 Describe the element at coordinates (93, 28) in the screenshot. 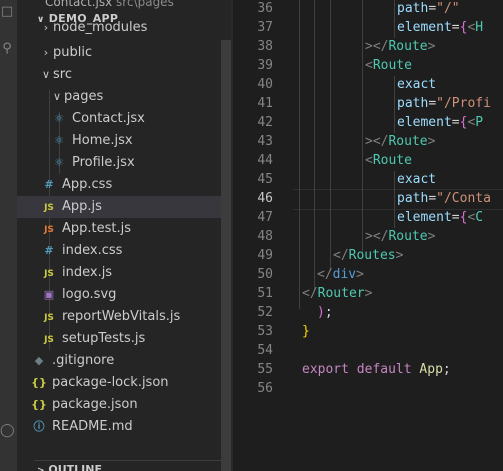

I see `explorer-item: › node_modules` at that location.